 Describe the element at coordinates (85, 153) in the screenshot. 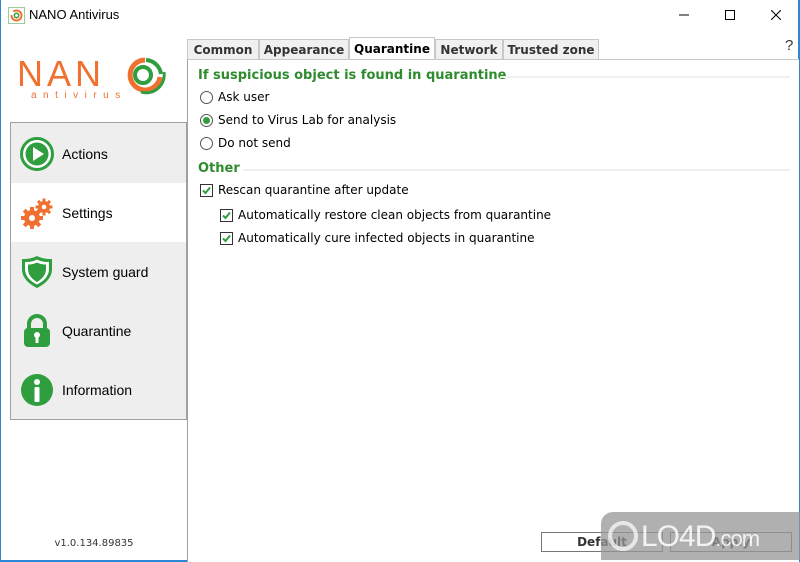

I see `sidebar-item-label: Actions` at that location.